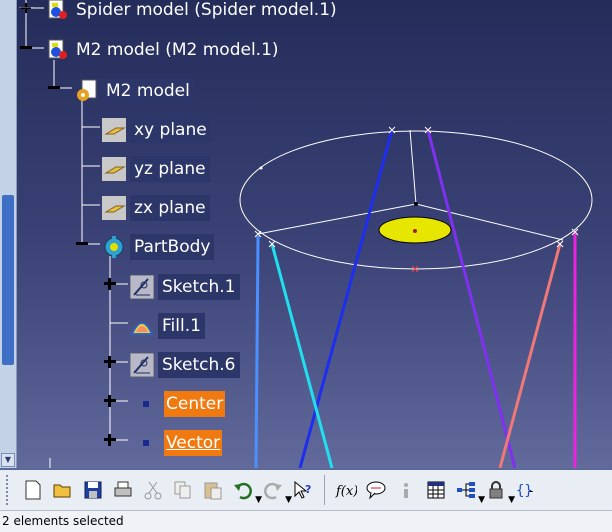 This screenshot has width=612, height=532. I want to click on tree-label: yz plane, so click(170, 169).